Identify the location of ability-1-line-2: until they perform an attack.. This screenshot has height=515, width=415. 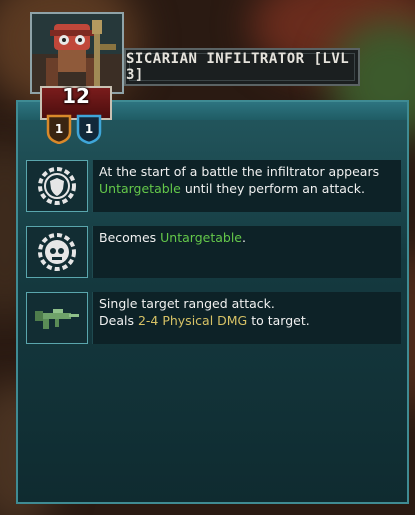
(273, 188).